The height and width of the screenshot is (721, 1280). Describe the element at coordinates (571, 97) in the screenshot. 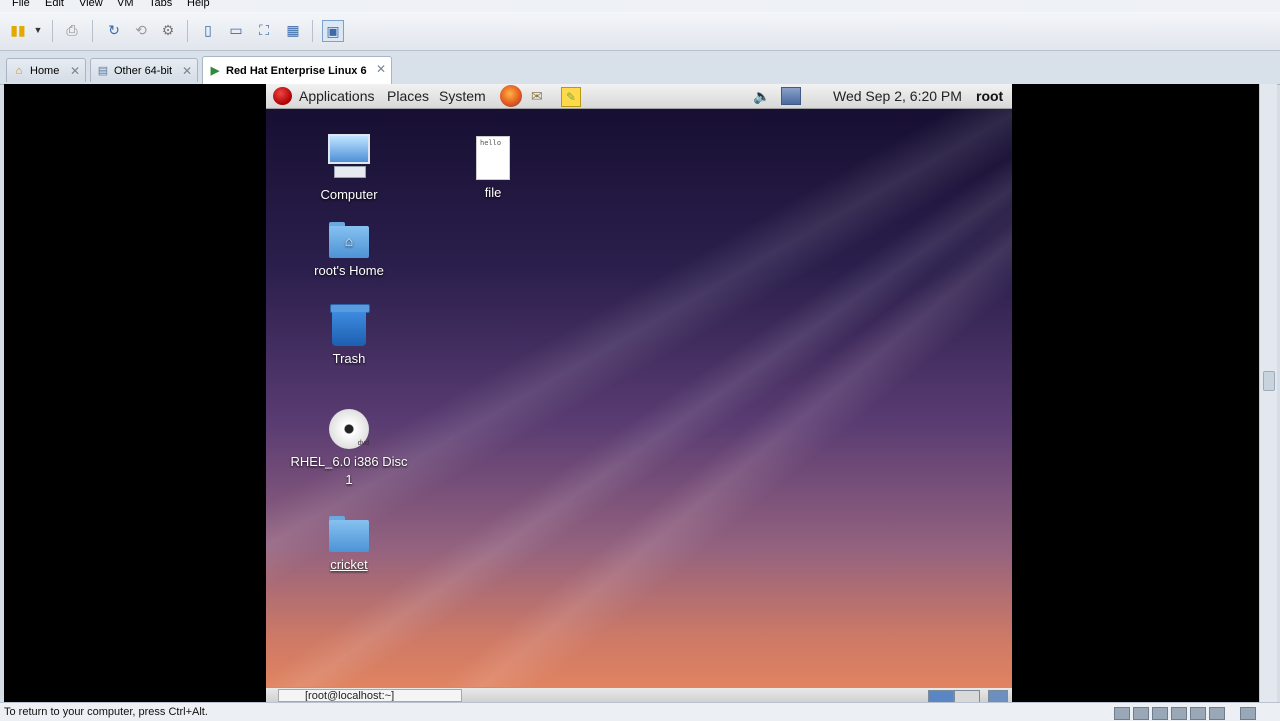

I see `notes-icon: ✎` at that location.